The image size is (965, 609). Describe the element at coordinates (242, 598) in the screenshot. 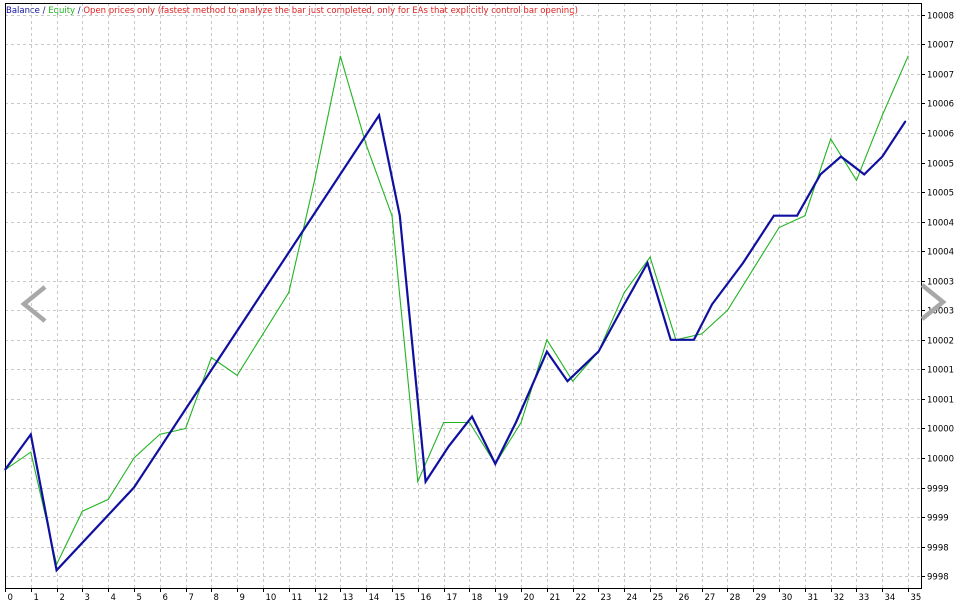

I see `x-tick-label: 9` at that location.